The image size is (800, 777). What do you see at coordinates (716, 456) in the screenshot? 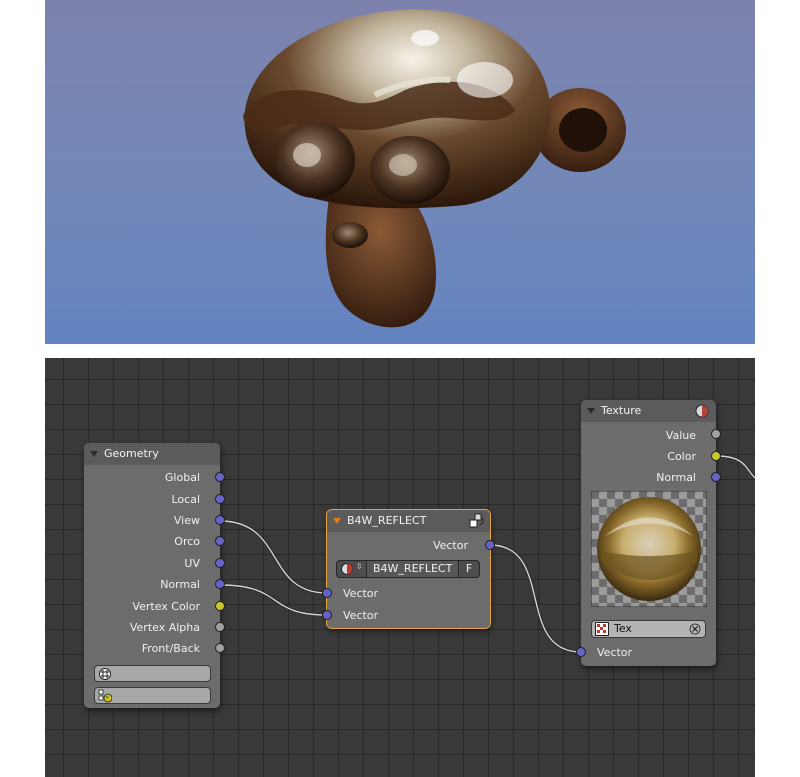
I see `socket-color` at bounding box center [716, 456].